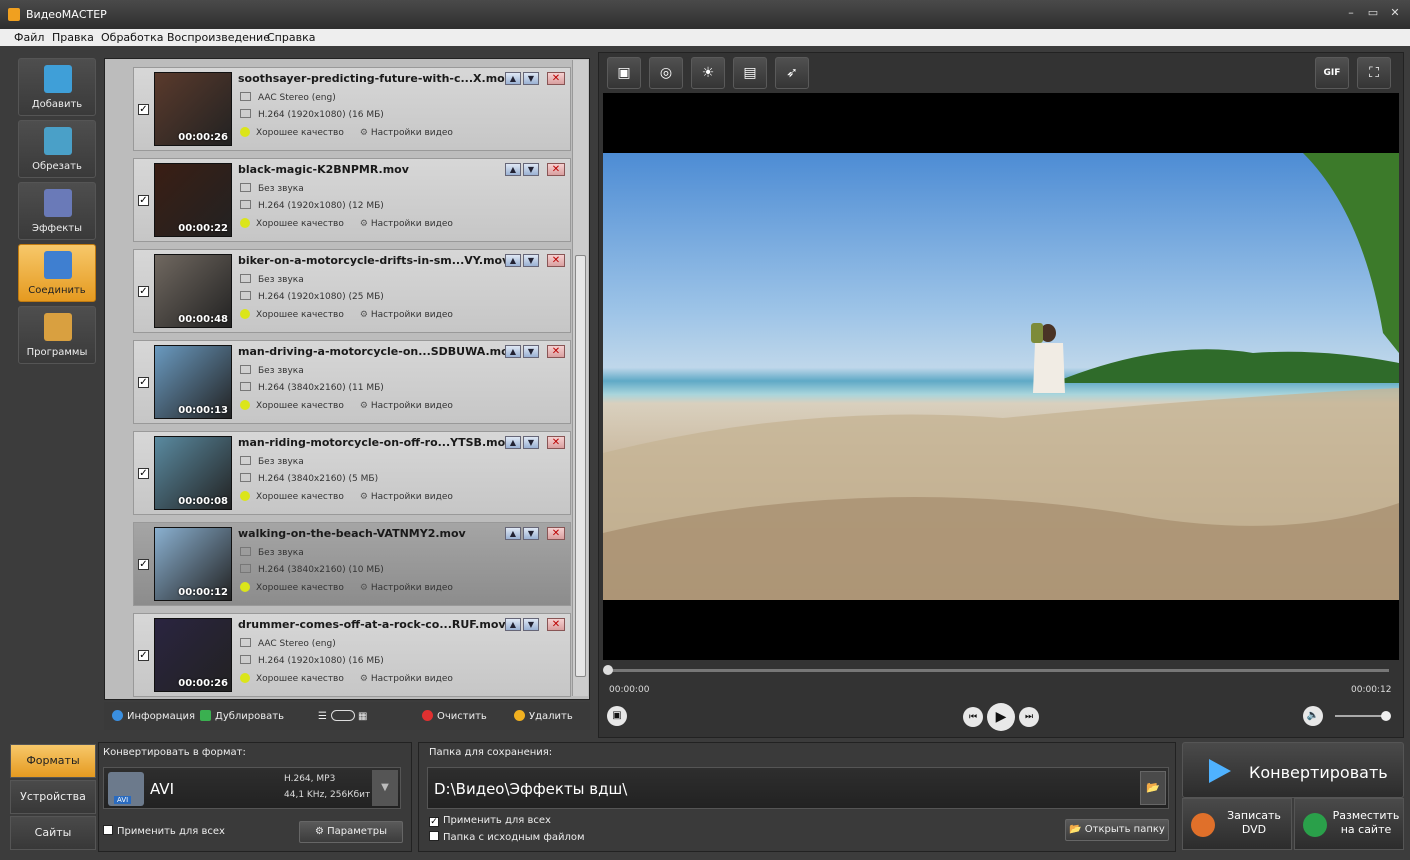 The image size is (1410, 860). Describe the element at coordinates (624, 73) in the screenshot. I see `crop-button: ▣` at that location.